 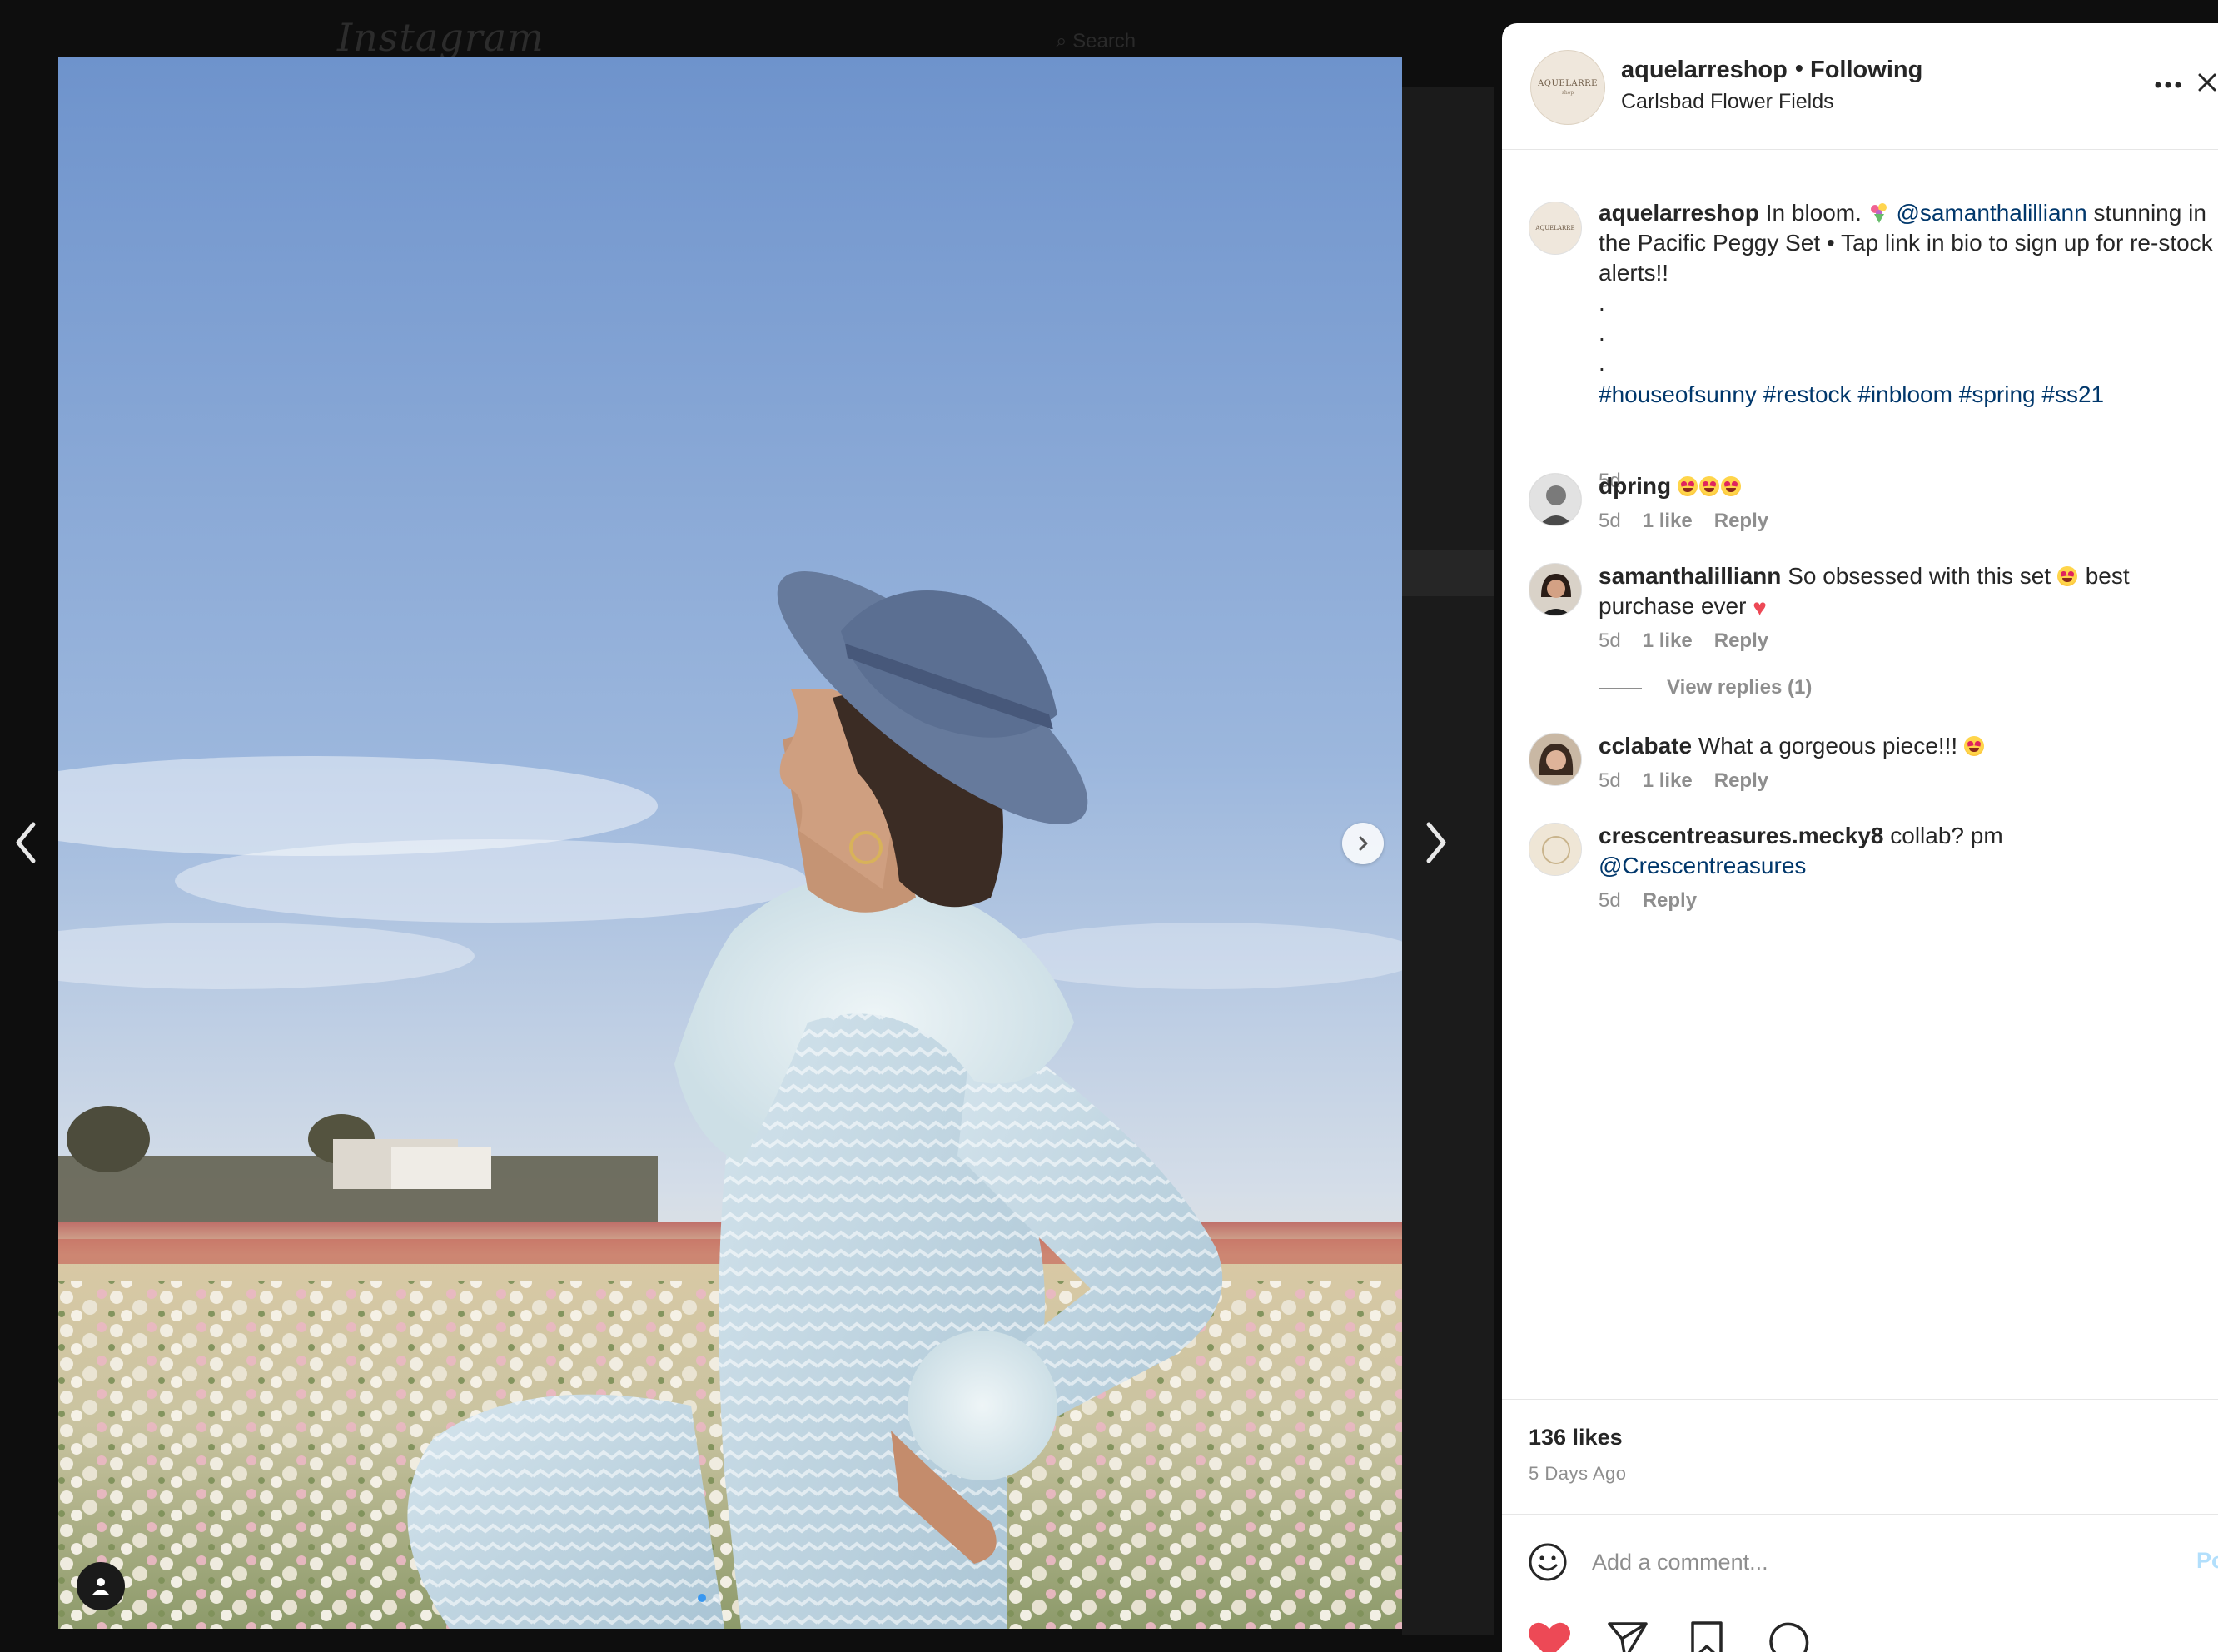 I want to click on hashtag-link: #ss21, so click(x=2072, y=394).